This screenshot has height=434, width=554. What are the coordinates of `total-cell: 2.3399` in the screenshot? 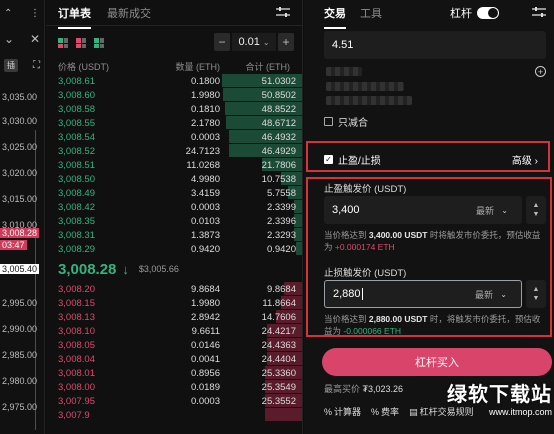 It's located at (281, 207).